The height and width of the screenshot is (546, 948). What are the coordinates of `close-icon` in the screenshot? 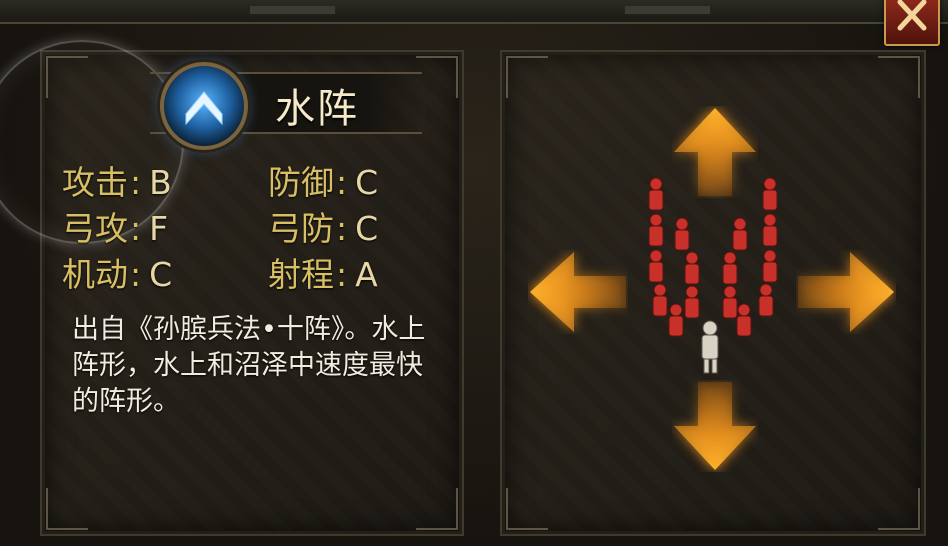 It's located at (912, 15).